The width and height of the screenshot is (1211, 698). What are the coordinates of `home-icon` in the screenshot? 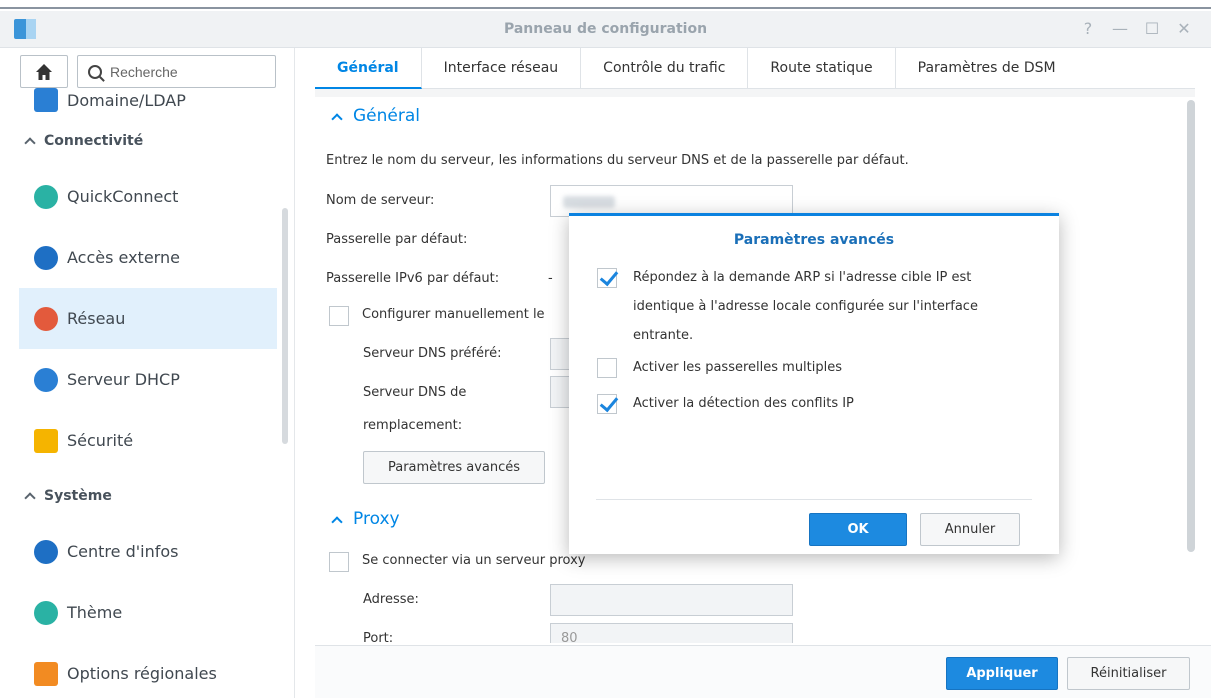 It's located at (44, 71).